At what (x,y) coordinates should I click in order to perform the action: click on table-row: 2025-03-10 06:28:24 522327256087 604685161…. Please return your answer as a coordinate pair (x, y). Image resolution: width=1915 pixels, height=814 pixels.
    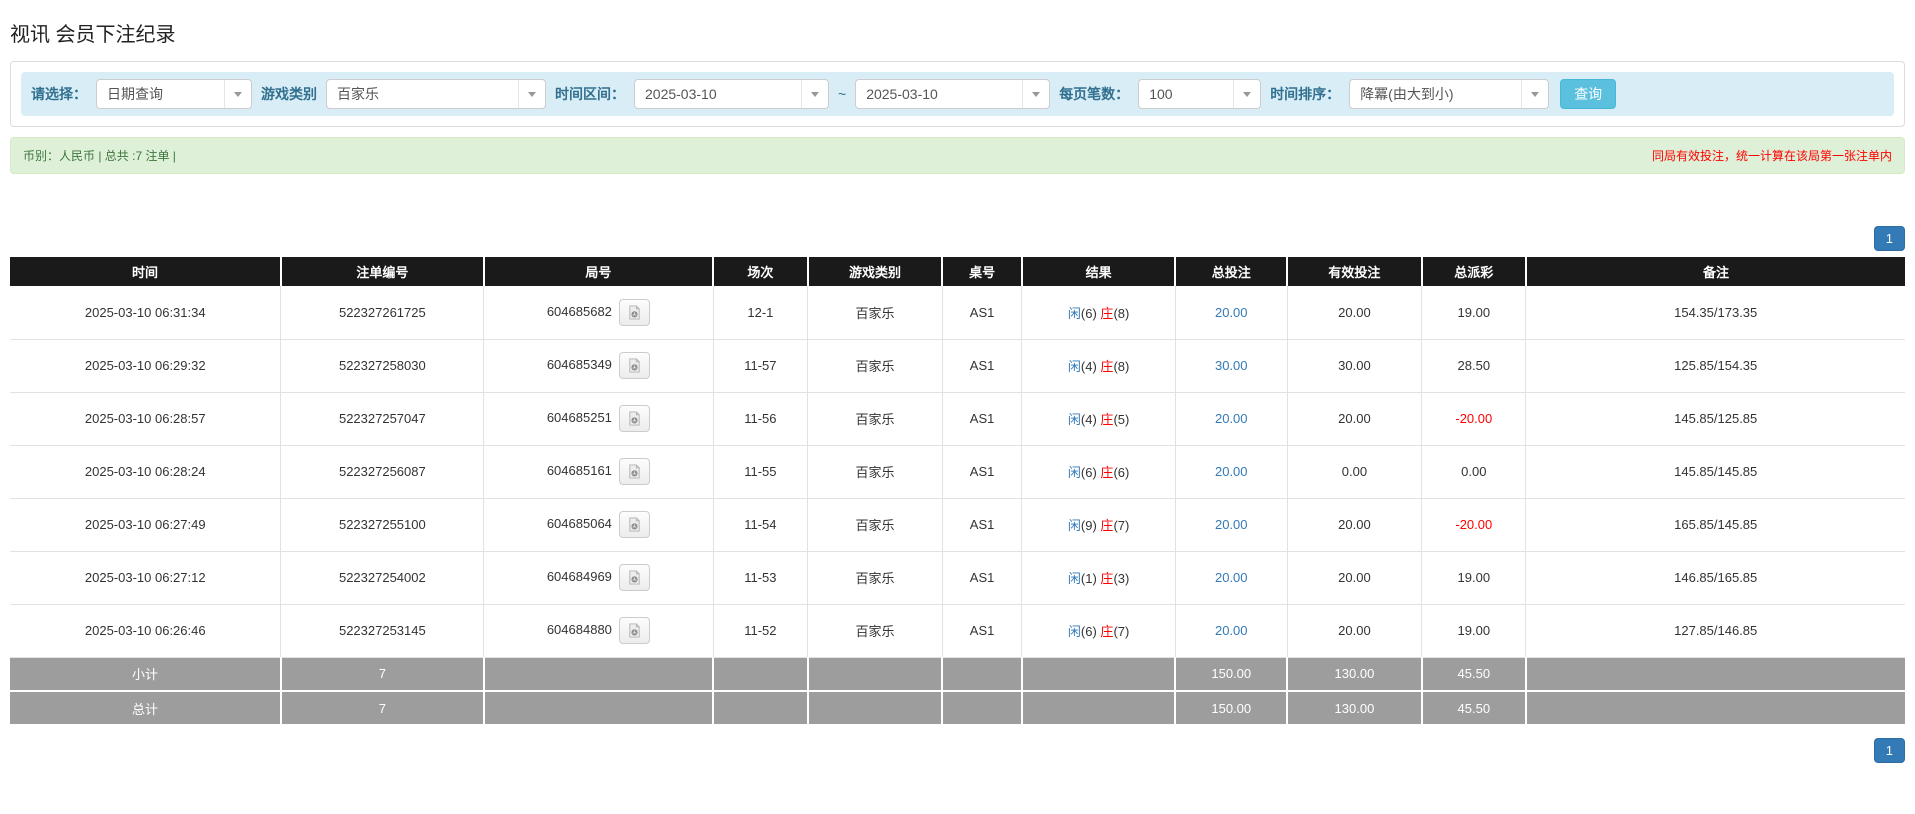
    Looking at the image, I should click on (957, 472).